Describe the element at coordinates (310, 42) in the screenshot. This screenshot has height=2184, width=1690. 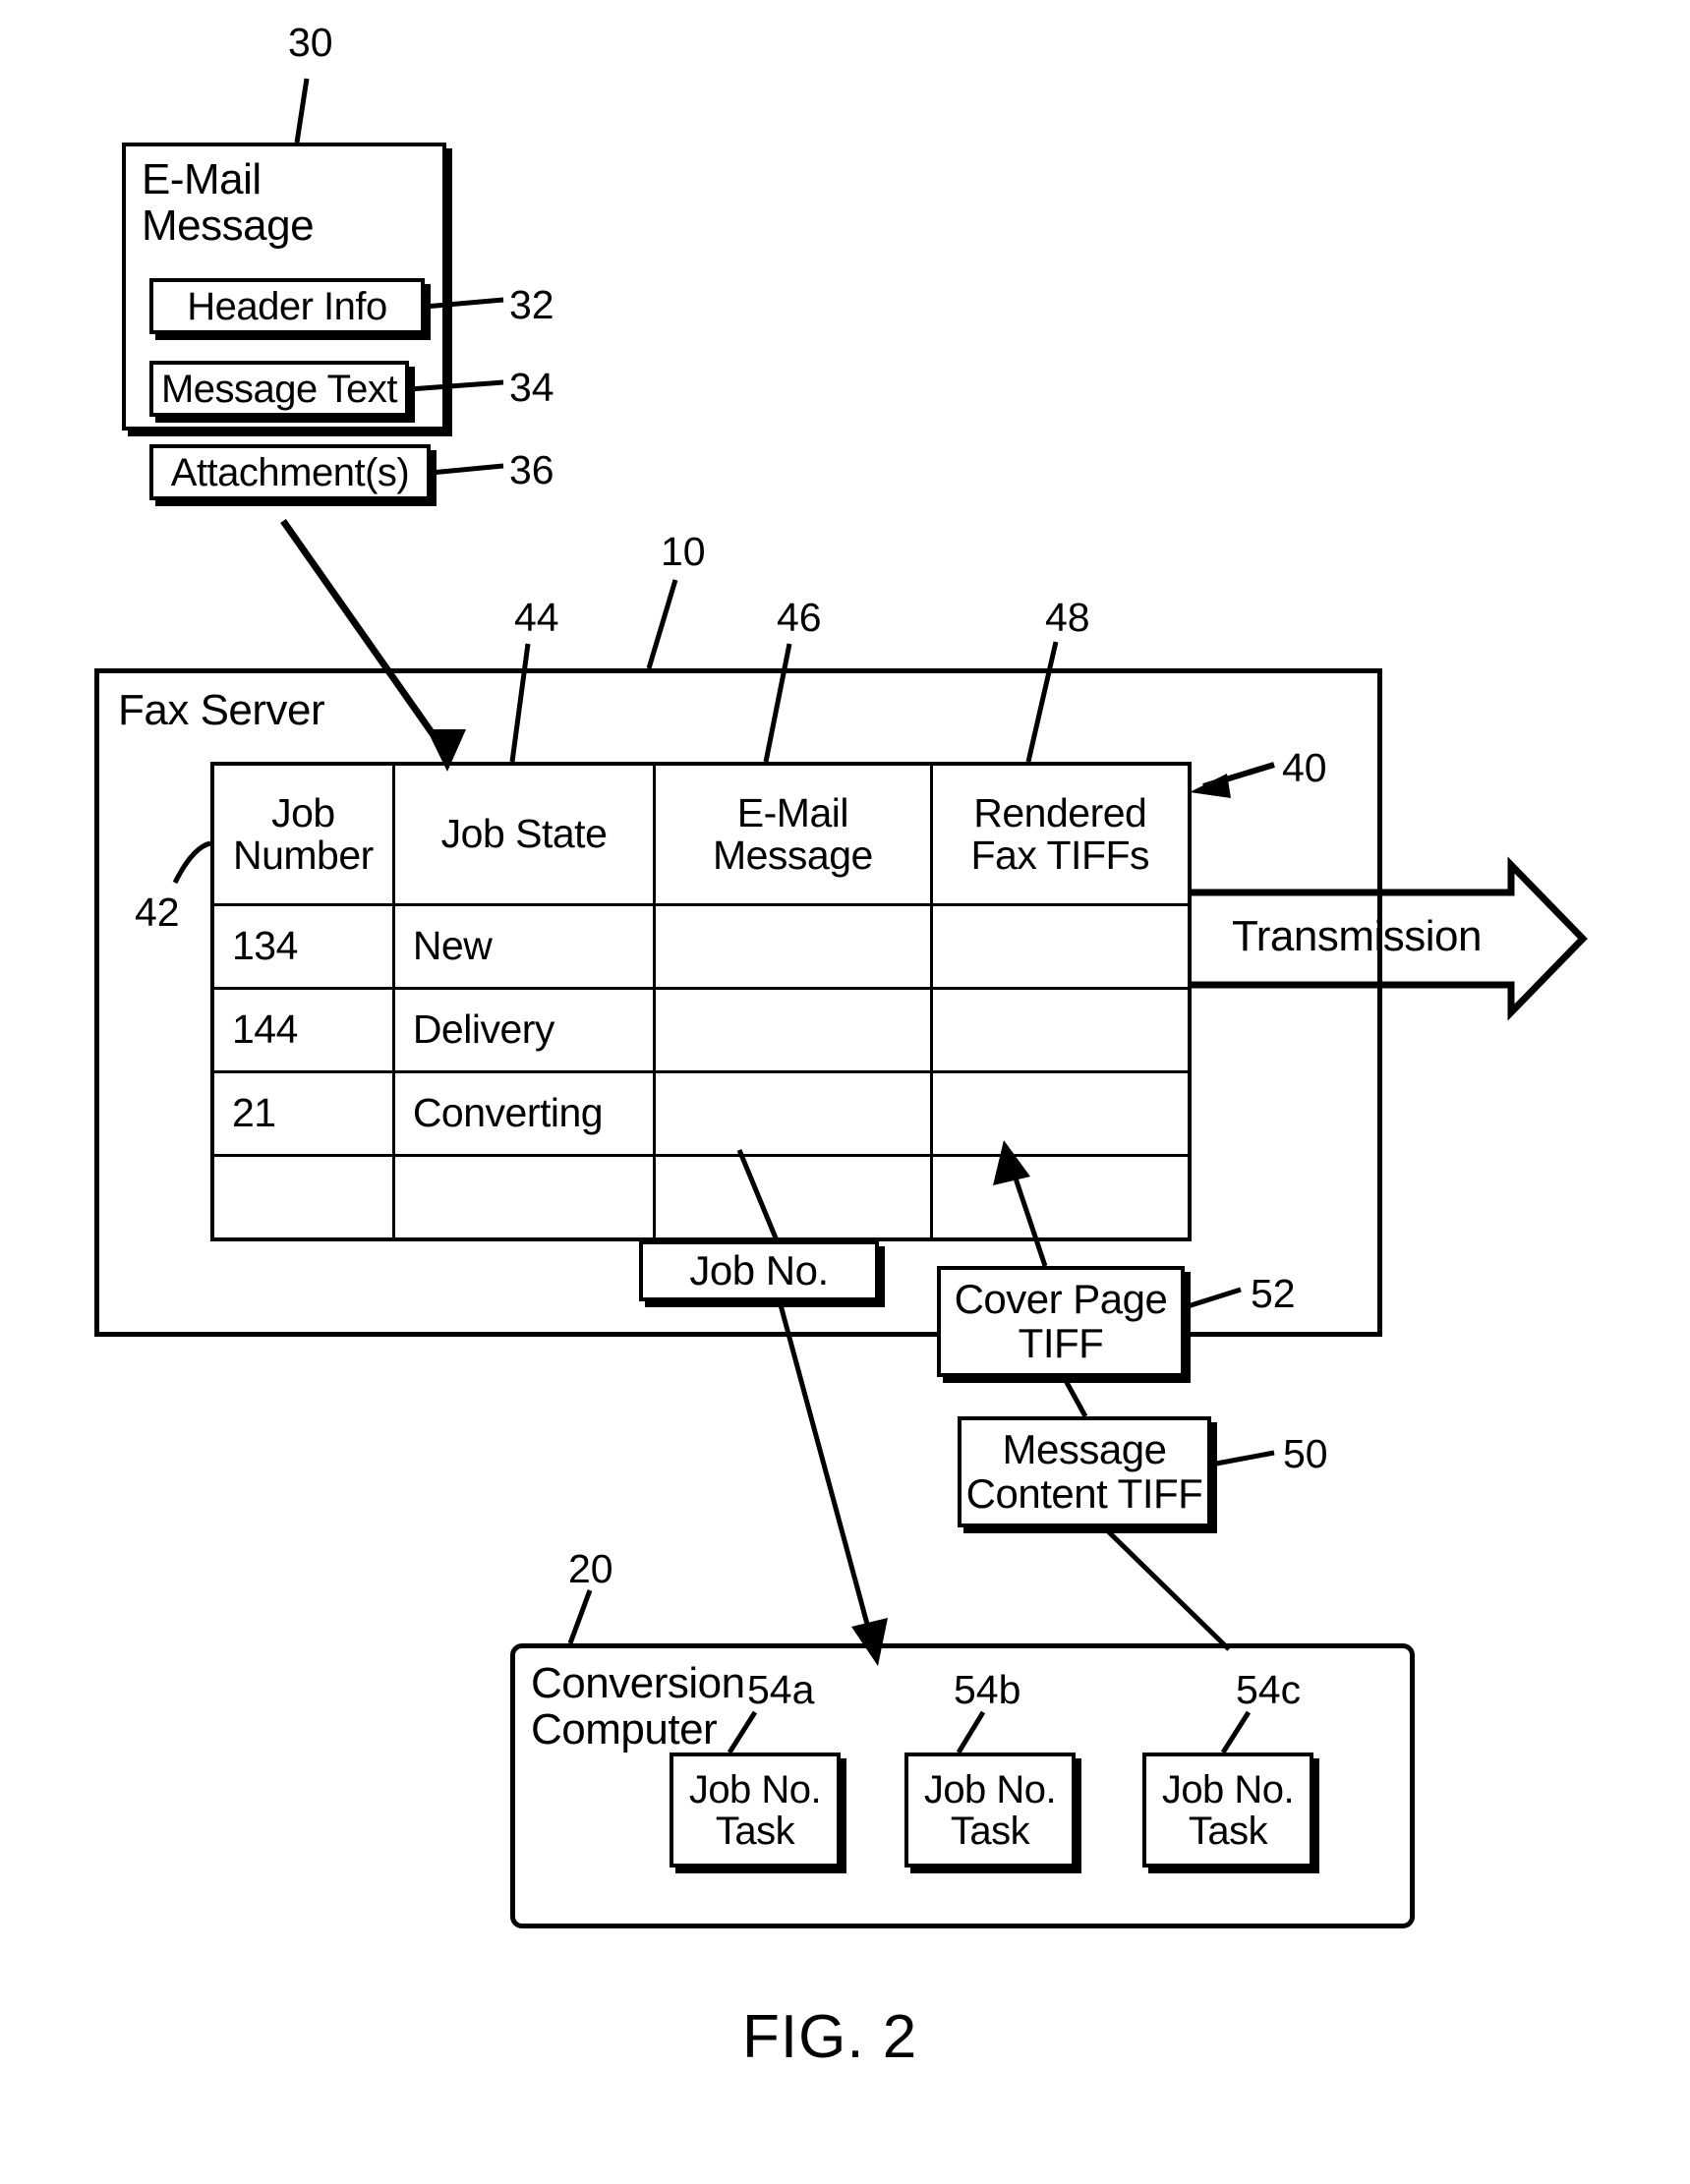
I see `ref-30: 30` at that location.